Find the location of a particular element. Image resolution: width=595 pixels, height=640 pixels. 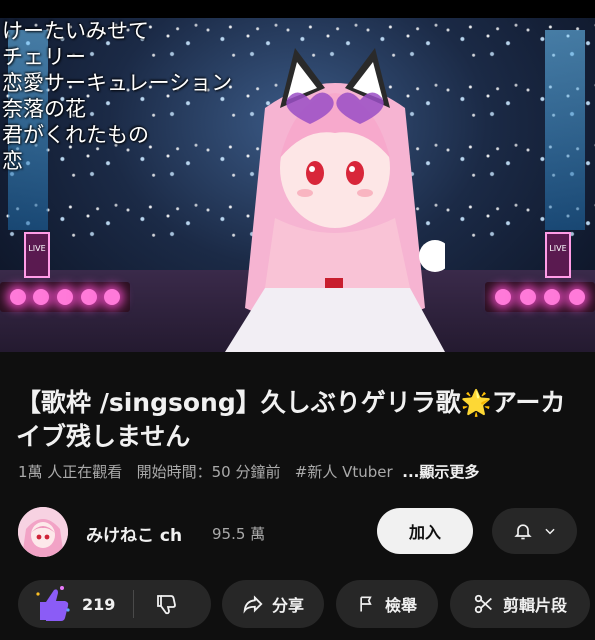

start-time: 開始時間：50 分鐘前 is located at coordinates (208, 472).